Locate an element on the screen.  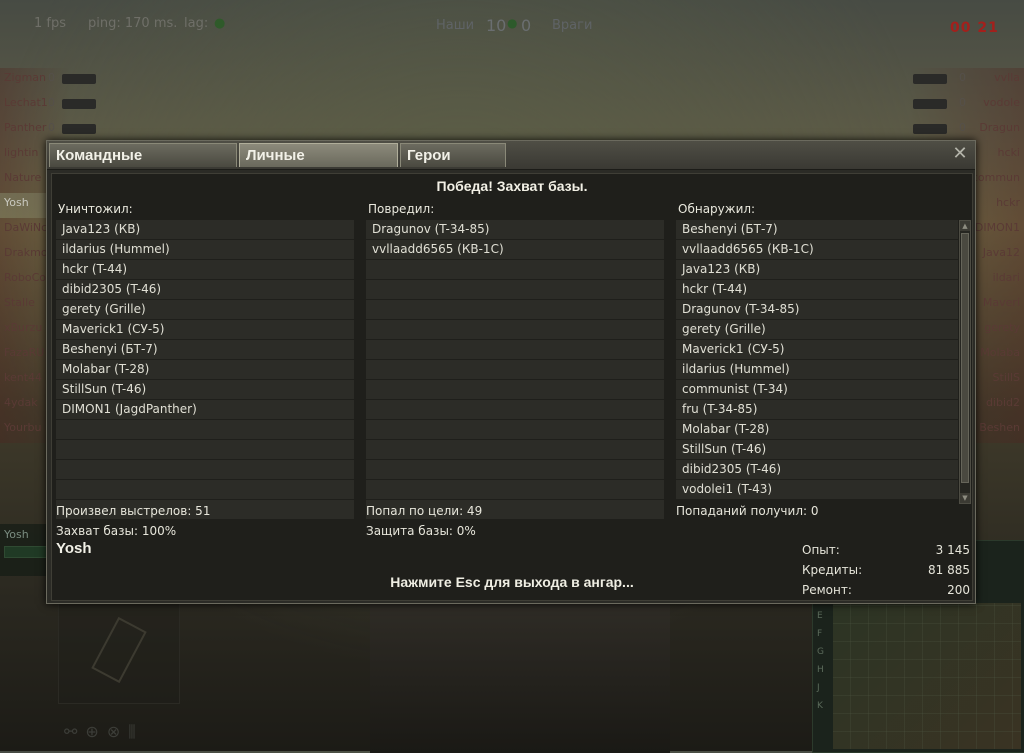
destroyed-title: Уничтожил: is located at coordinates (95, 209).